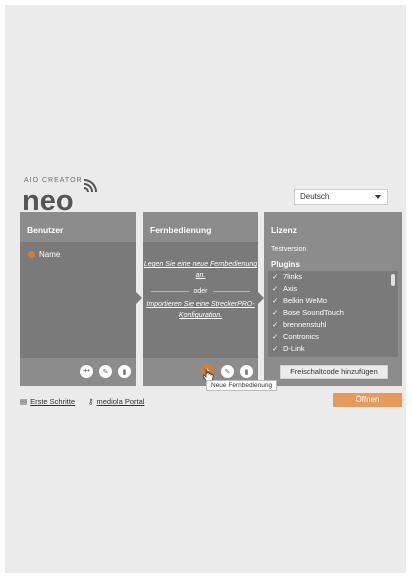 This screenshot has height=577, width=412. What do you see at coordinates (139, 298) in the screenshot?
I see `users-panel-arrow` at bounding box center [139, 298].